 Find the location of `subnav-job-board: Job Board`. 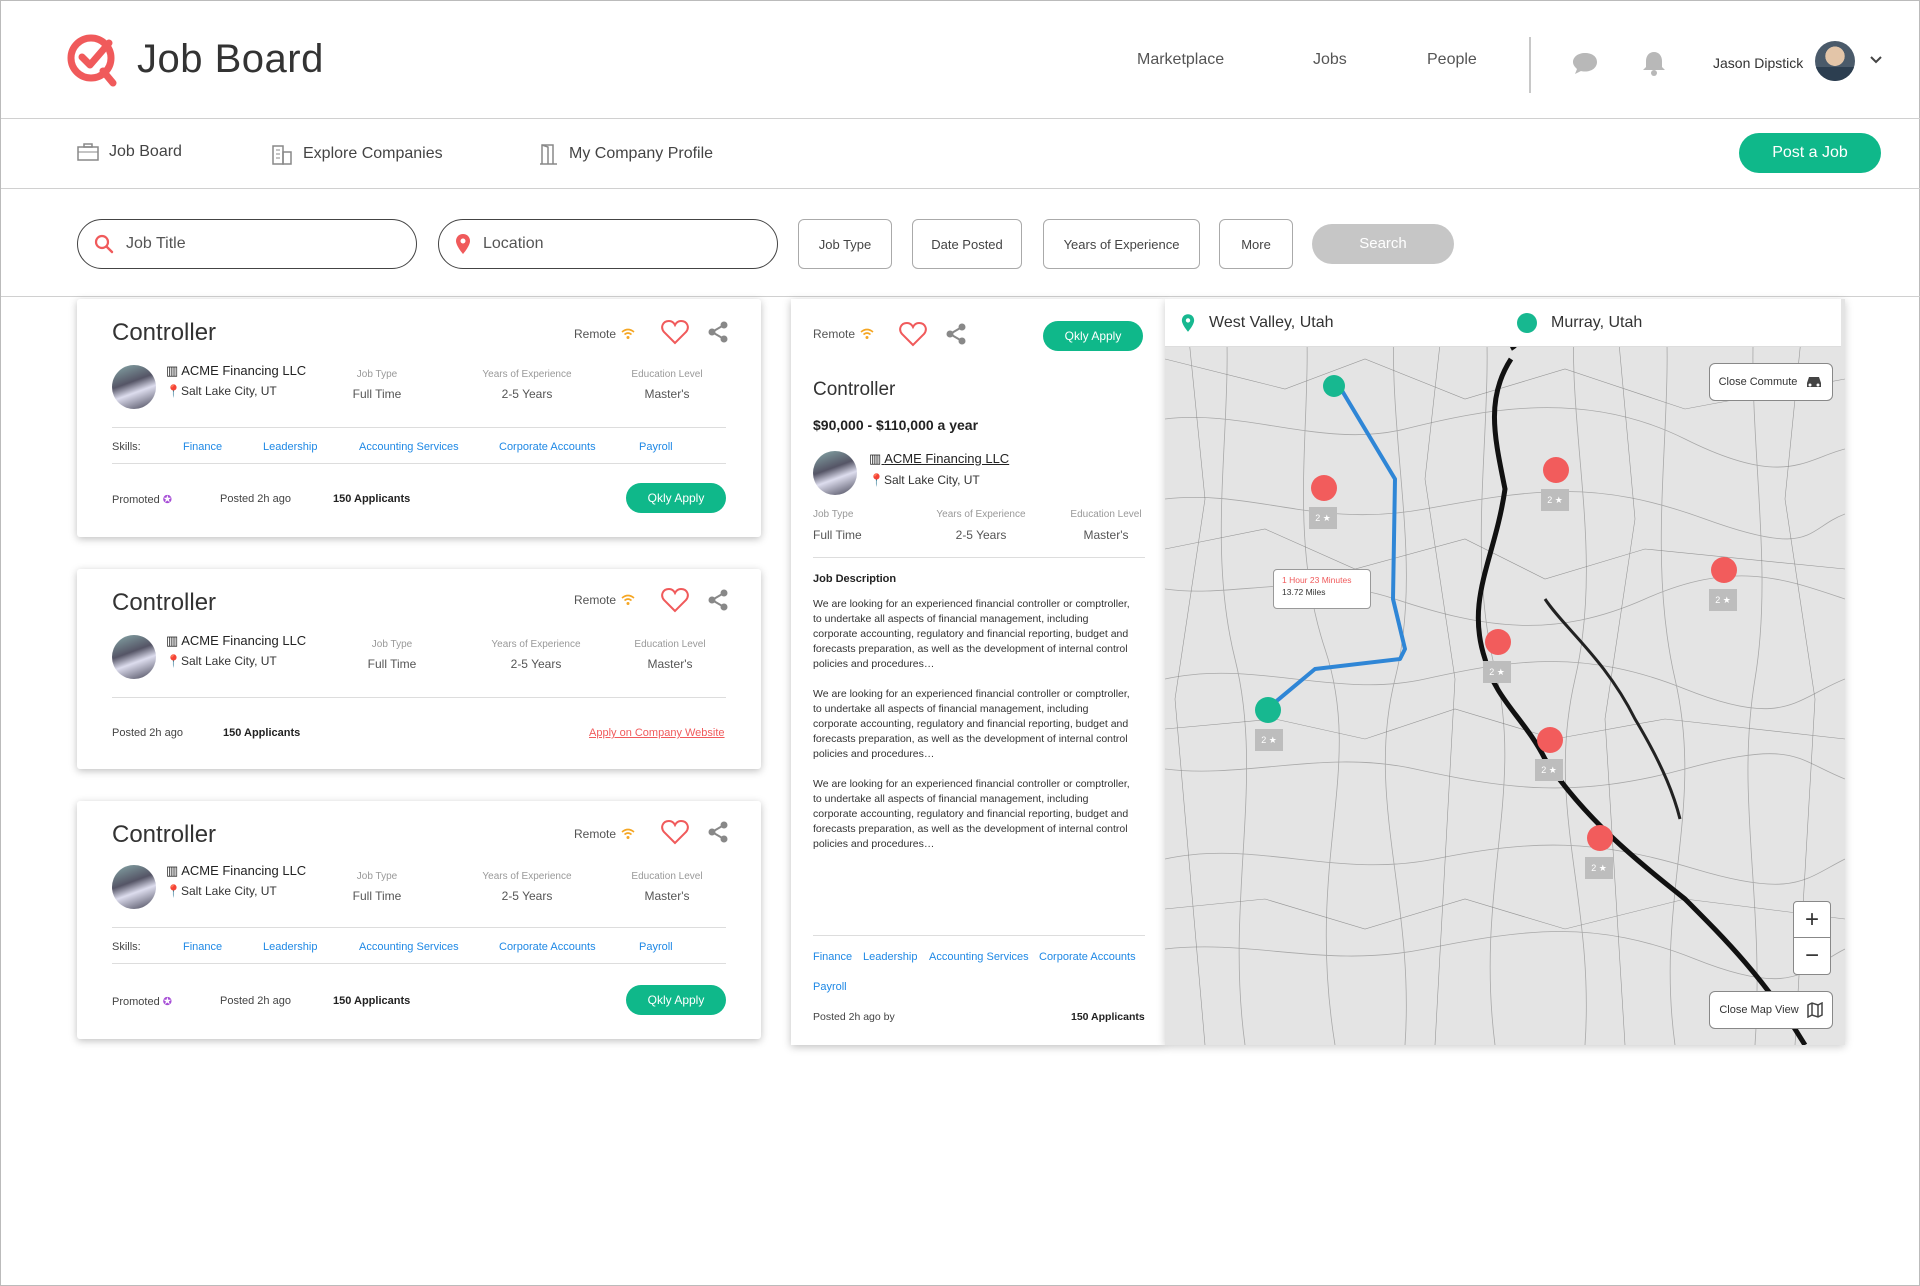

subnav-job-board: Job Board is located at coordinates (129, 152).